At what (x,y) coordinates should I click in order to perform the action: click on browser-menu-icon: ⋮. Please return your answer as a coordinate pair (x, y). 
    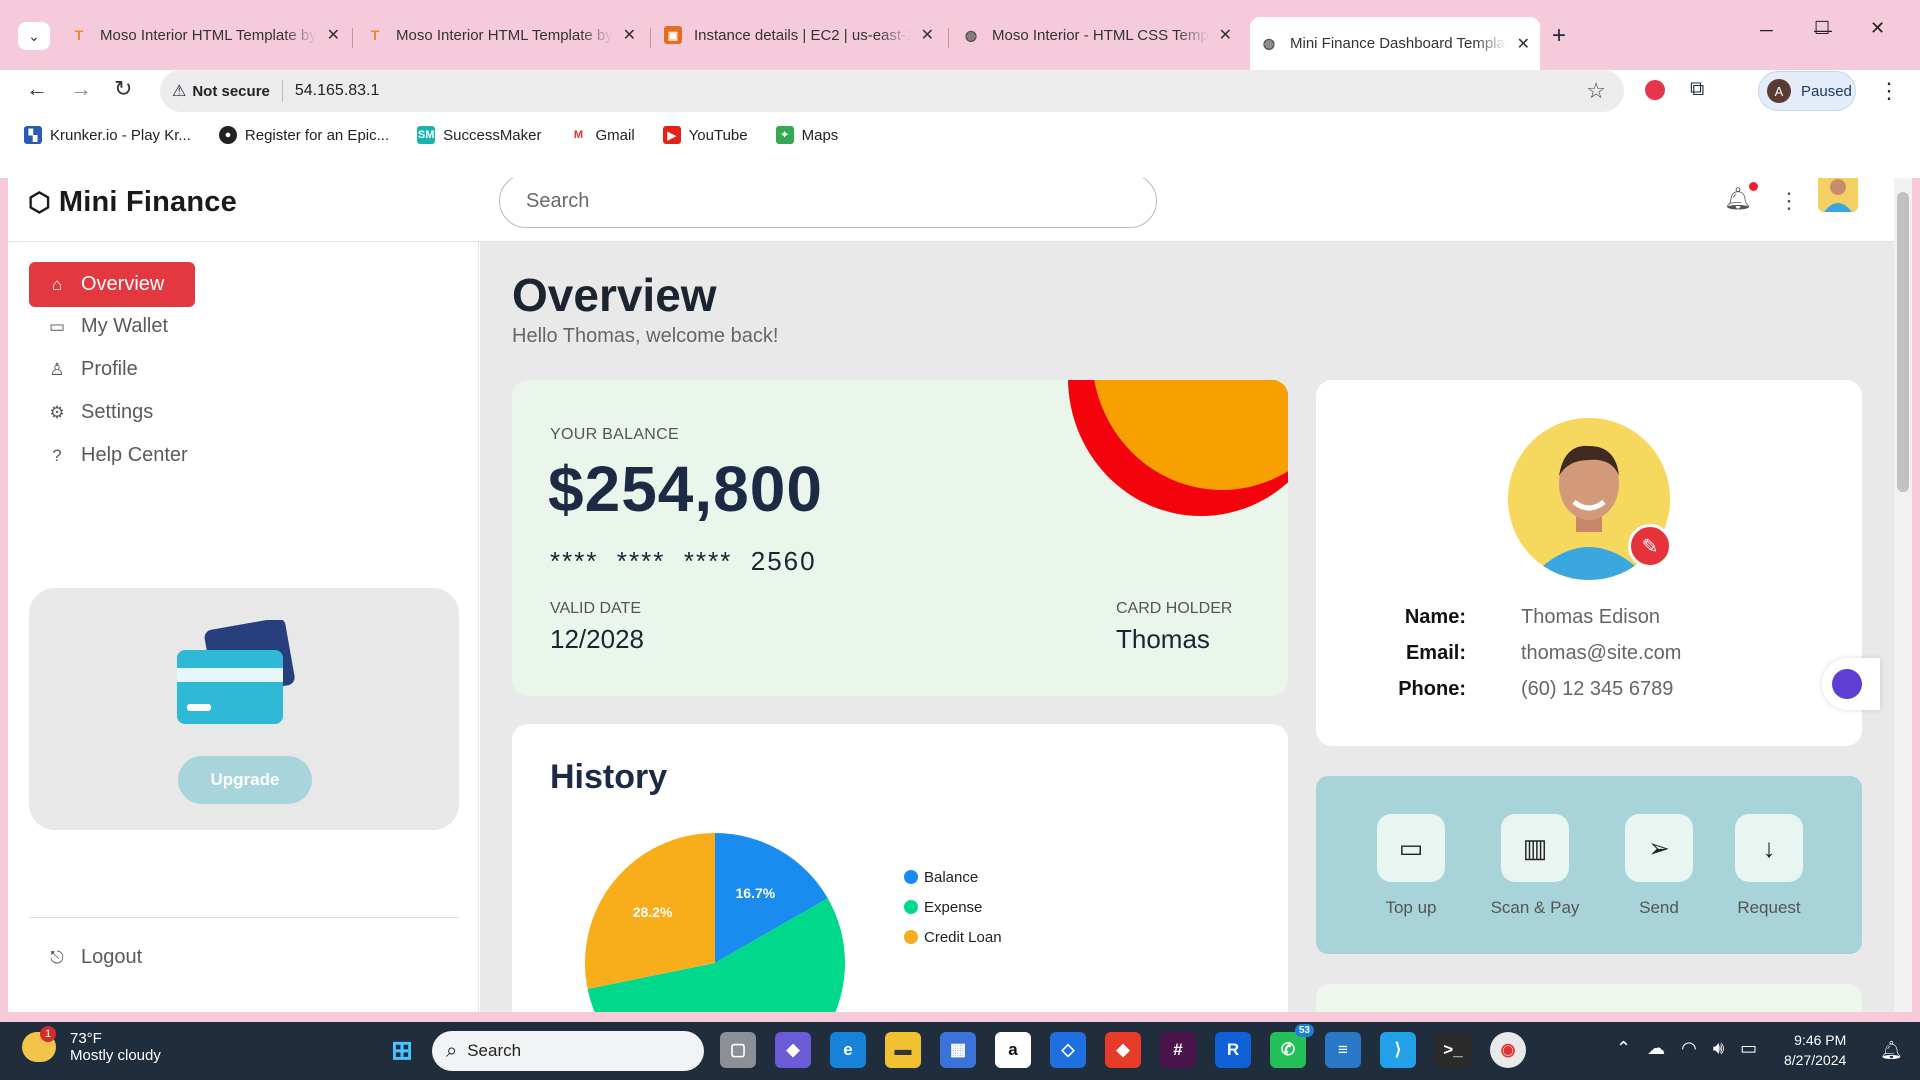
    Looking at the image, I should click on (1889, 91).